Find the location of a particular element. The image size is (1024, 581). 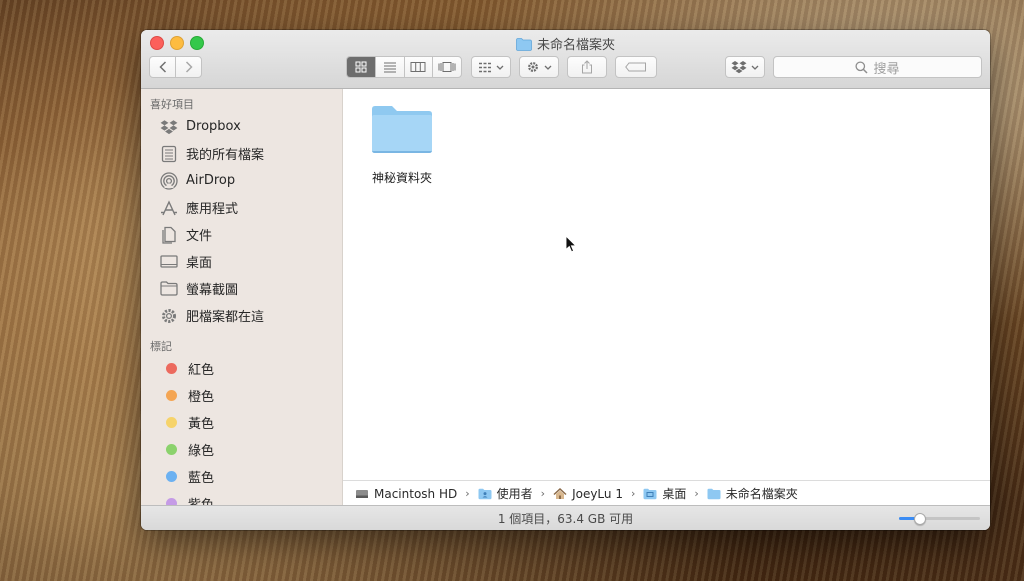

sidebar-item-label: 螢幕截圖 is located at coordinates (212, 290).